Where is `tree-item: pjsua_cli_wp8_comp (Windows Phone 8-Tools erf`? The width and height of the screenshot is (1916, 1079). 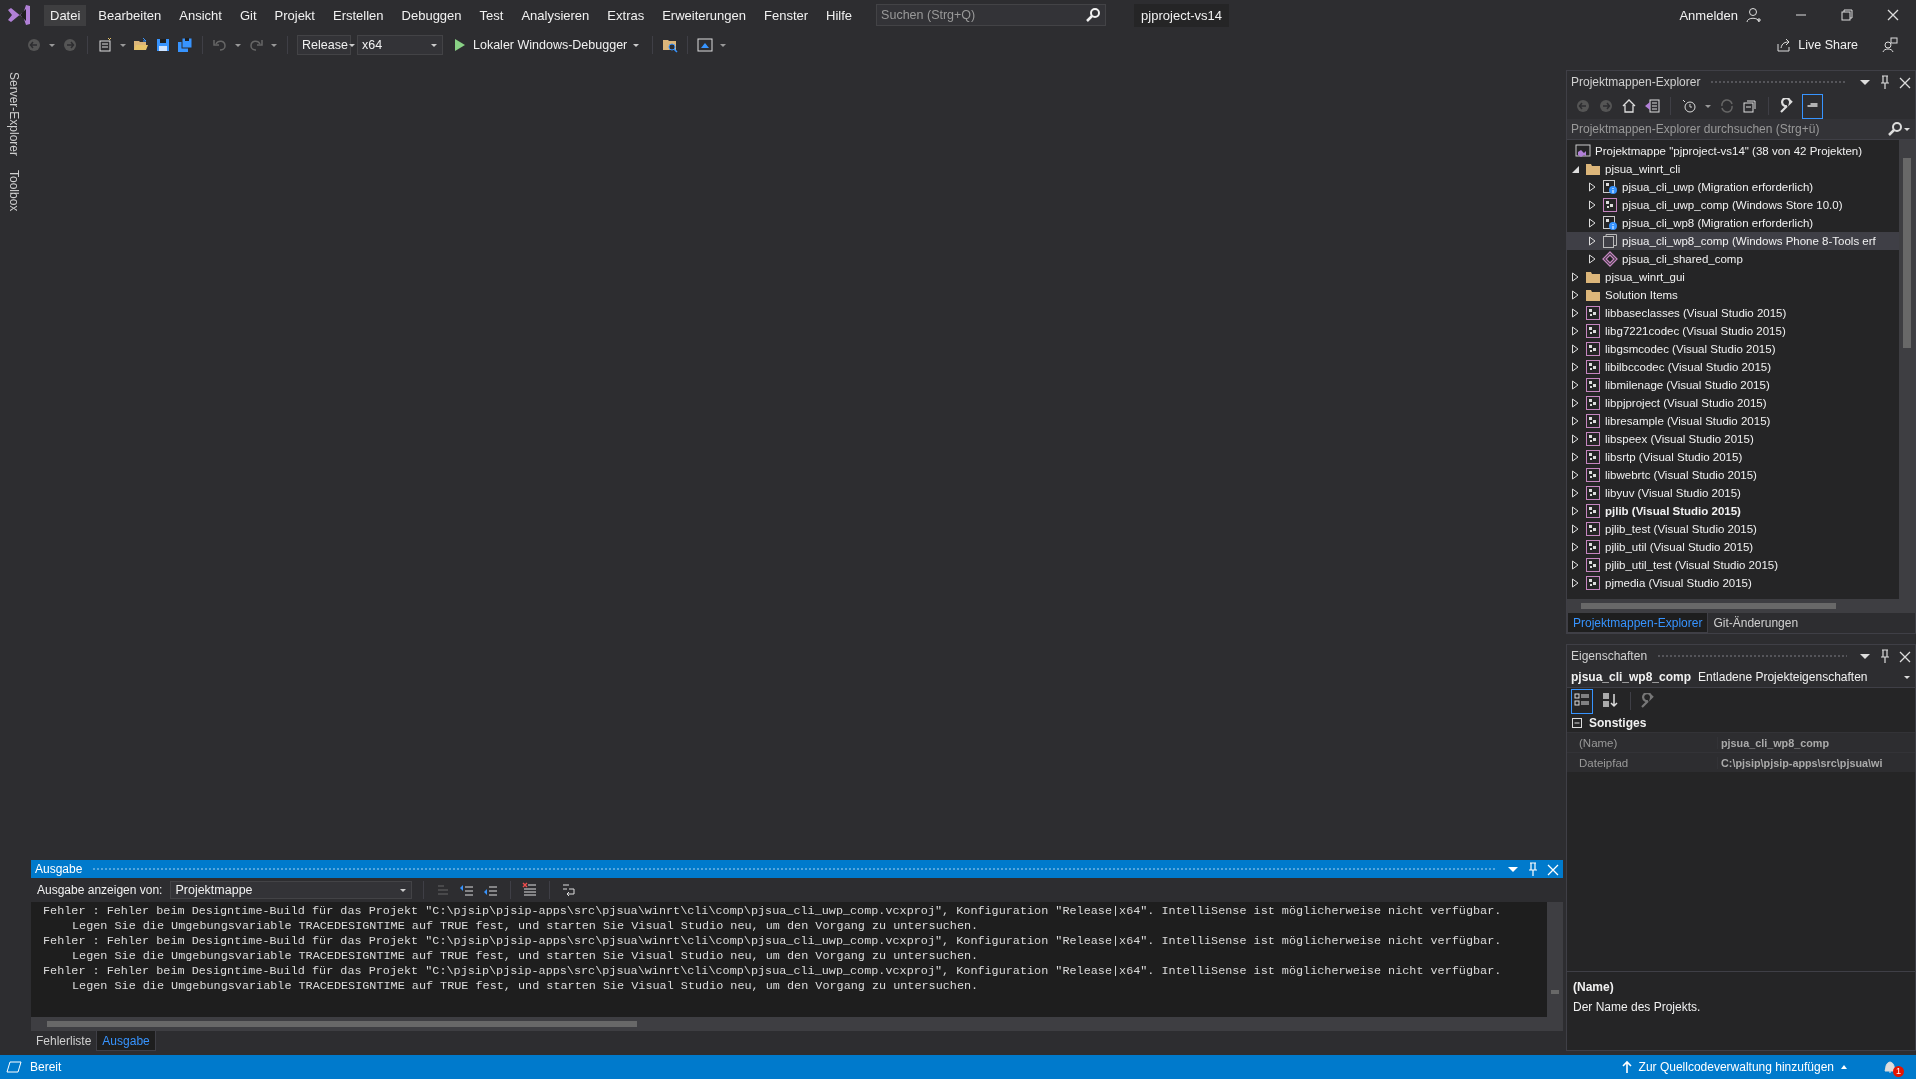
tree-item: pjsua_cli_wp8_comp (Windows Phone 8-Tools erf is located at coordinates (1733, 241).